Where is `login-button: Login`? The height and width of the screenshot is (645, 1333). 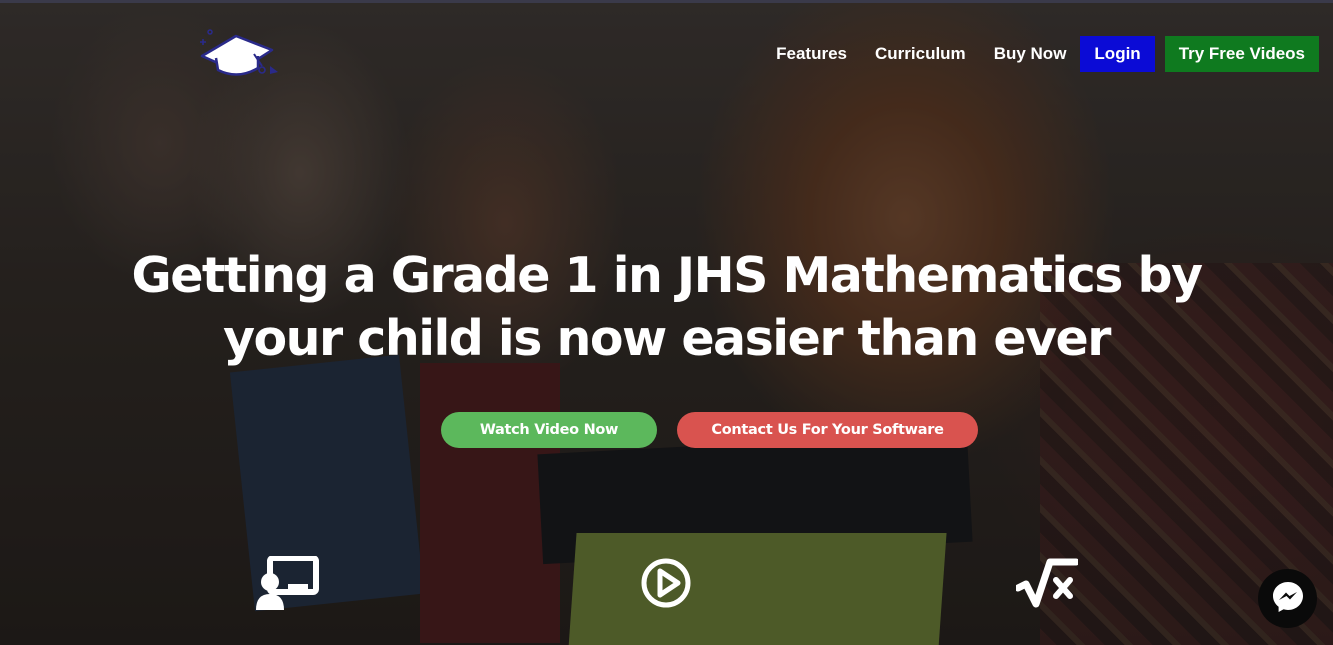
login-button: Login is located at coordinates (1117, 54).